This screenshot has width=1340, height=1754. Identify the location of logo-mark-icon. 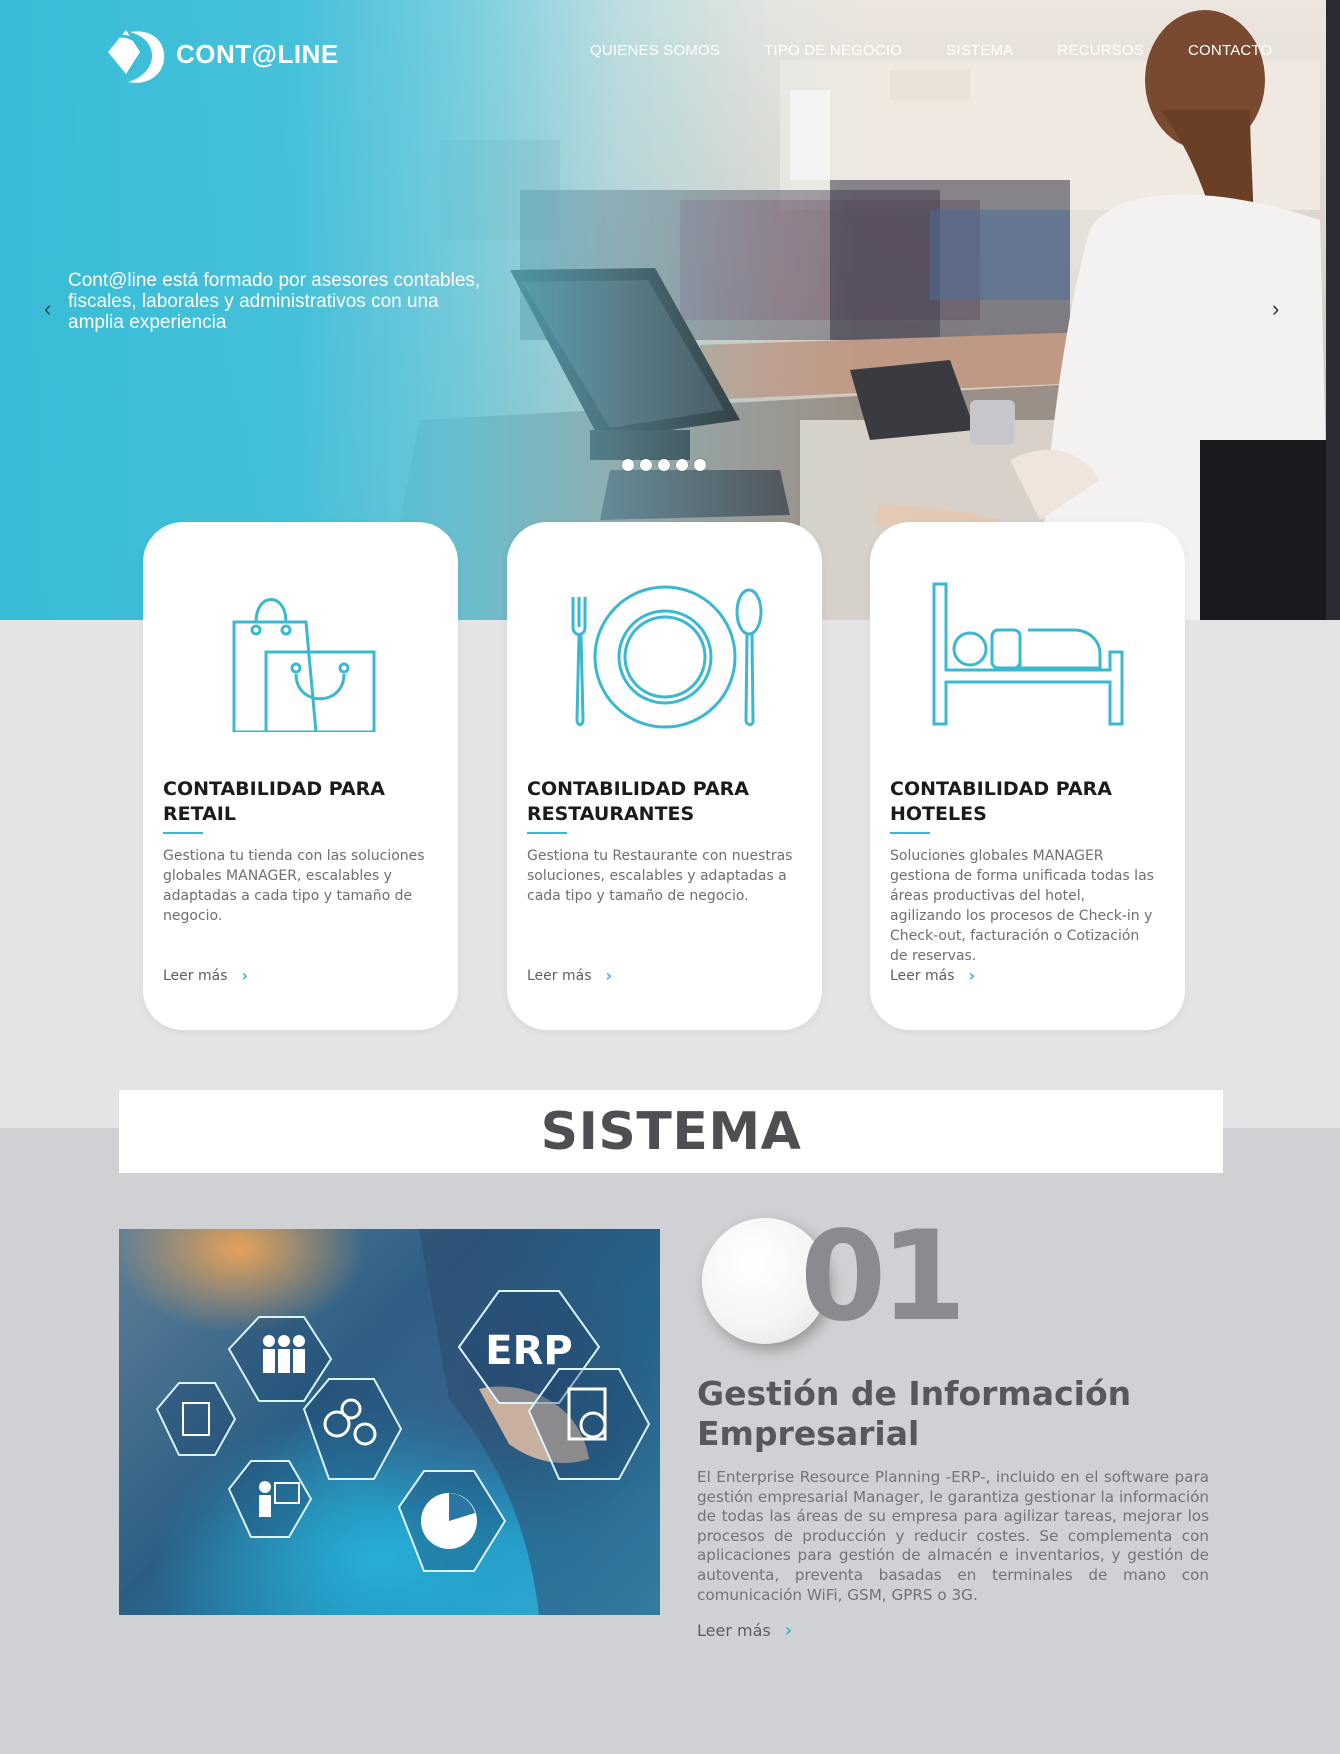
(136, 56).